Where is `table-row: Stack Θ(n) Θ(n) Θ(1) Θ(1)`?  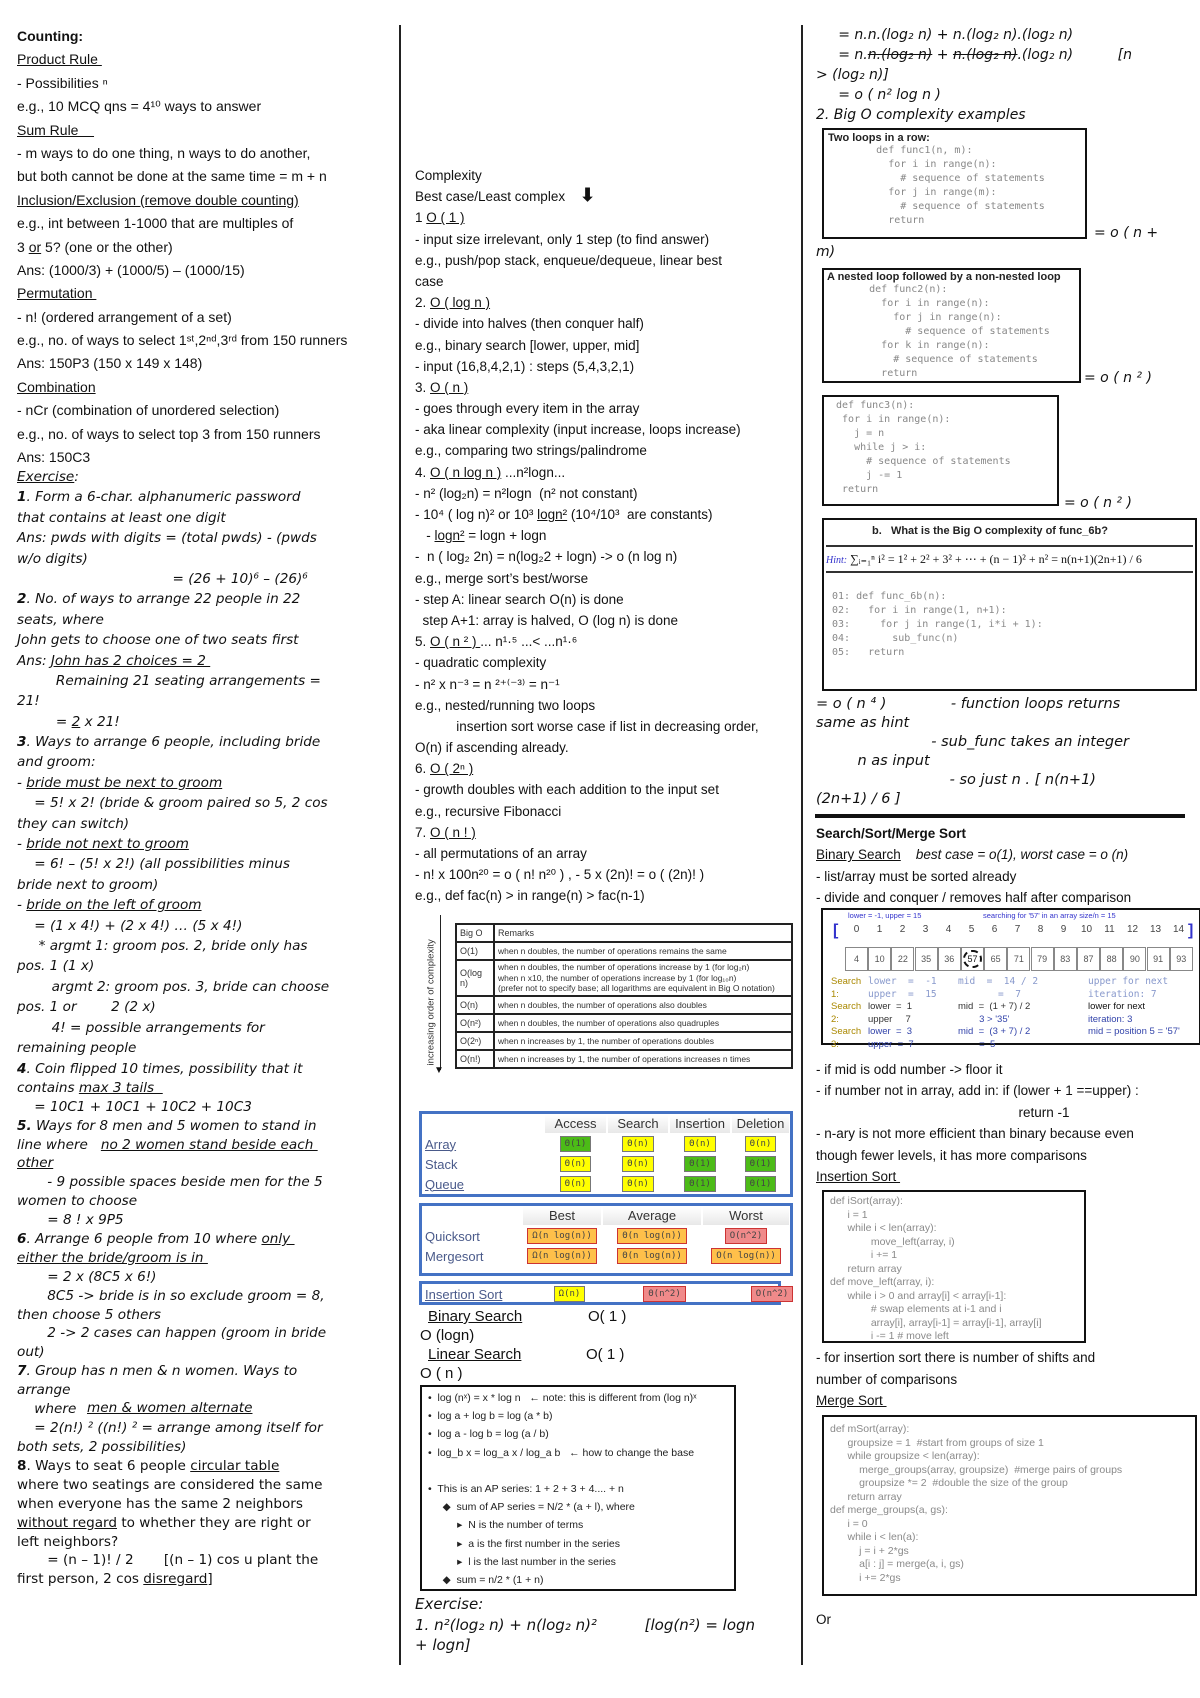 table-row: Stack Θ(n) Θ(n) Θ(1) Θ(1) is located at coordinates (606, 1164).